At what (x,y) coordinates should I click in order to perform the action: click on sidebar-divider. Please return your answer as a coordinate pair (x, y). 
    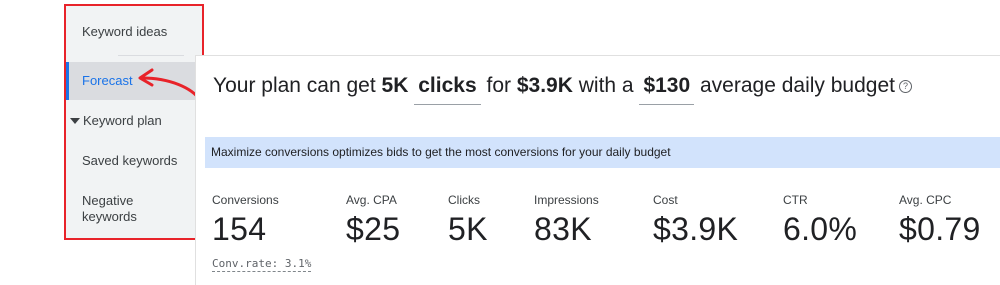
    Looking at the image, I should click on (151, 55).